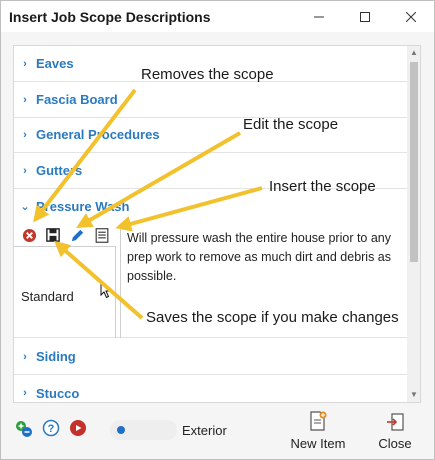 The image size is (435, 460). Describe the element at coordinates (110, 17) in the screenshot. I see `window-title: Insert Job Scope Descriptions` at that location.